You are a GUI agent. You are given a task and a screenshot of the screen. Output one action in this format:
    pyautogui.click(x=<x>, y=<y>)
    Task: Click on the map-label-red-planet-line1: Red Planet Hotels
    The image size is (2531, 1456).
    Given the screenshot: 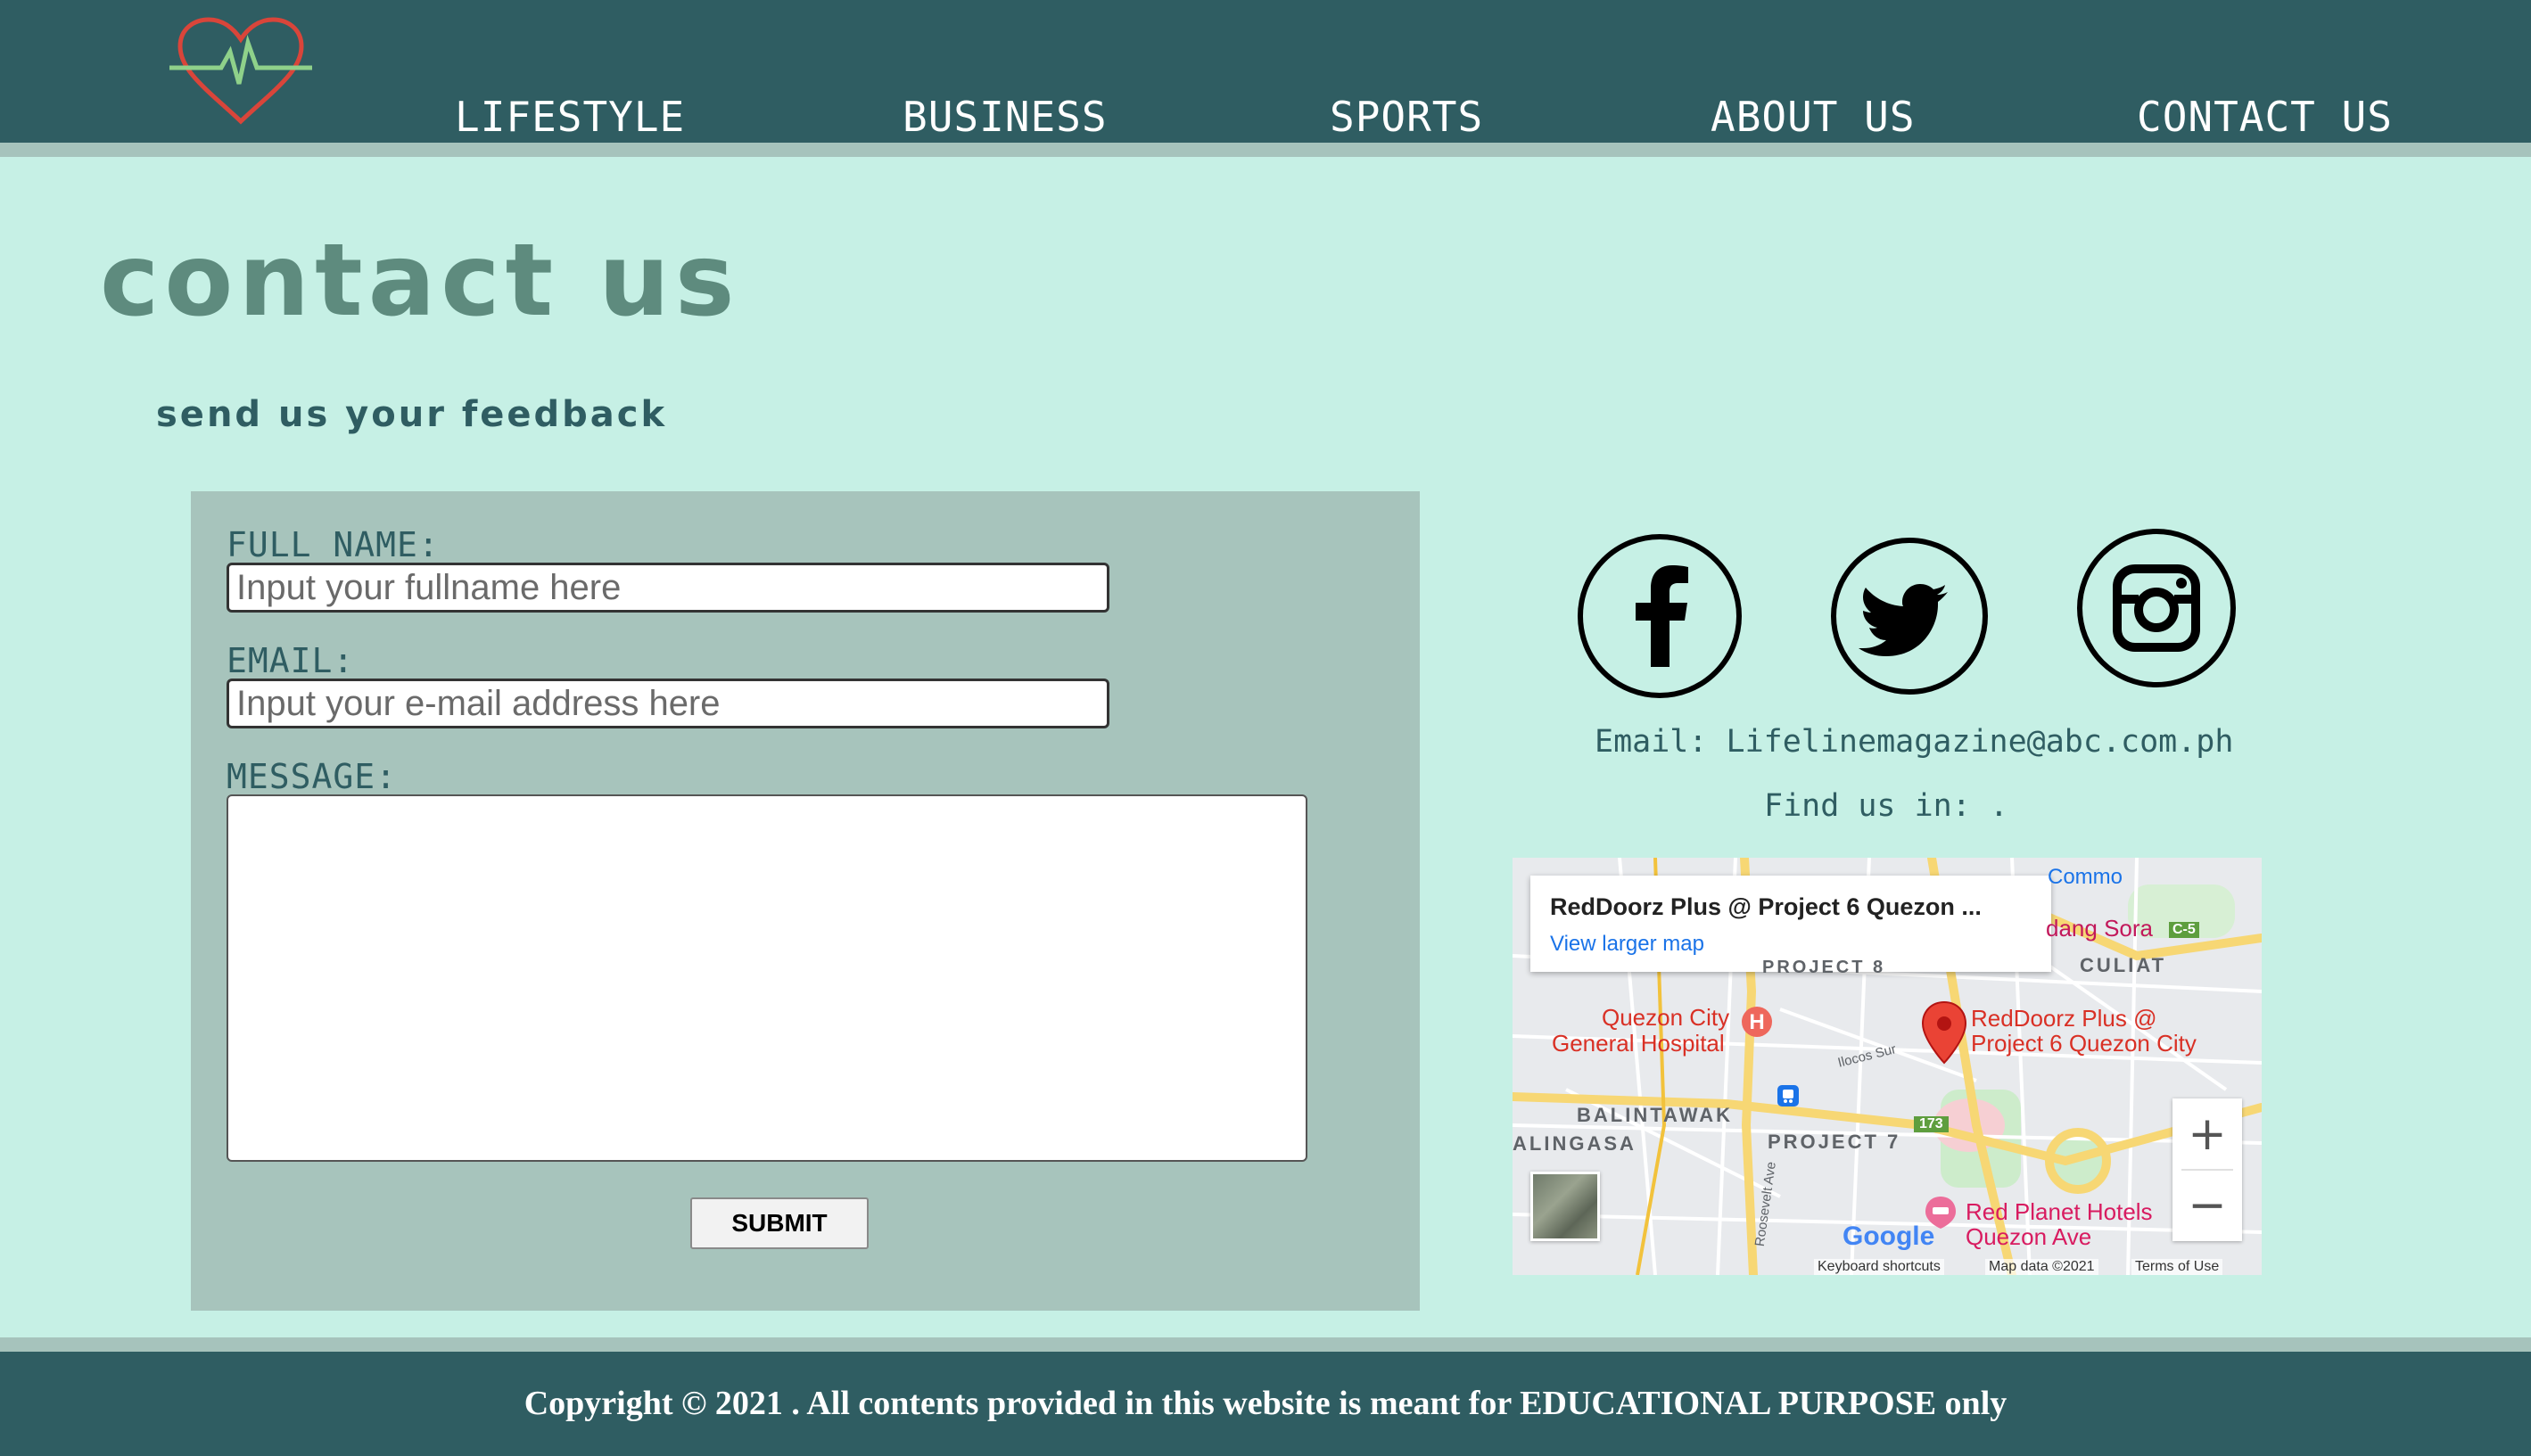 What is the action you would take?
    pyautogui.click(x=2059, y=1211)
    